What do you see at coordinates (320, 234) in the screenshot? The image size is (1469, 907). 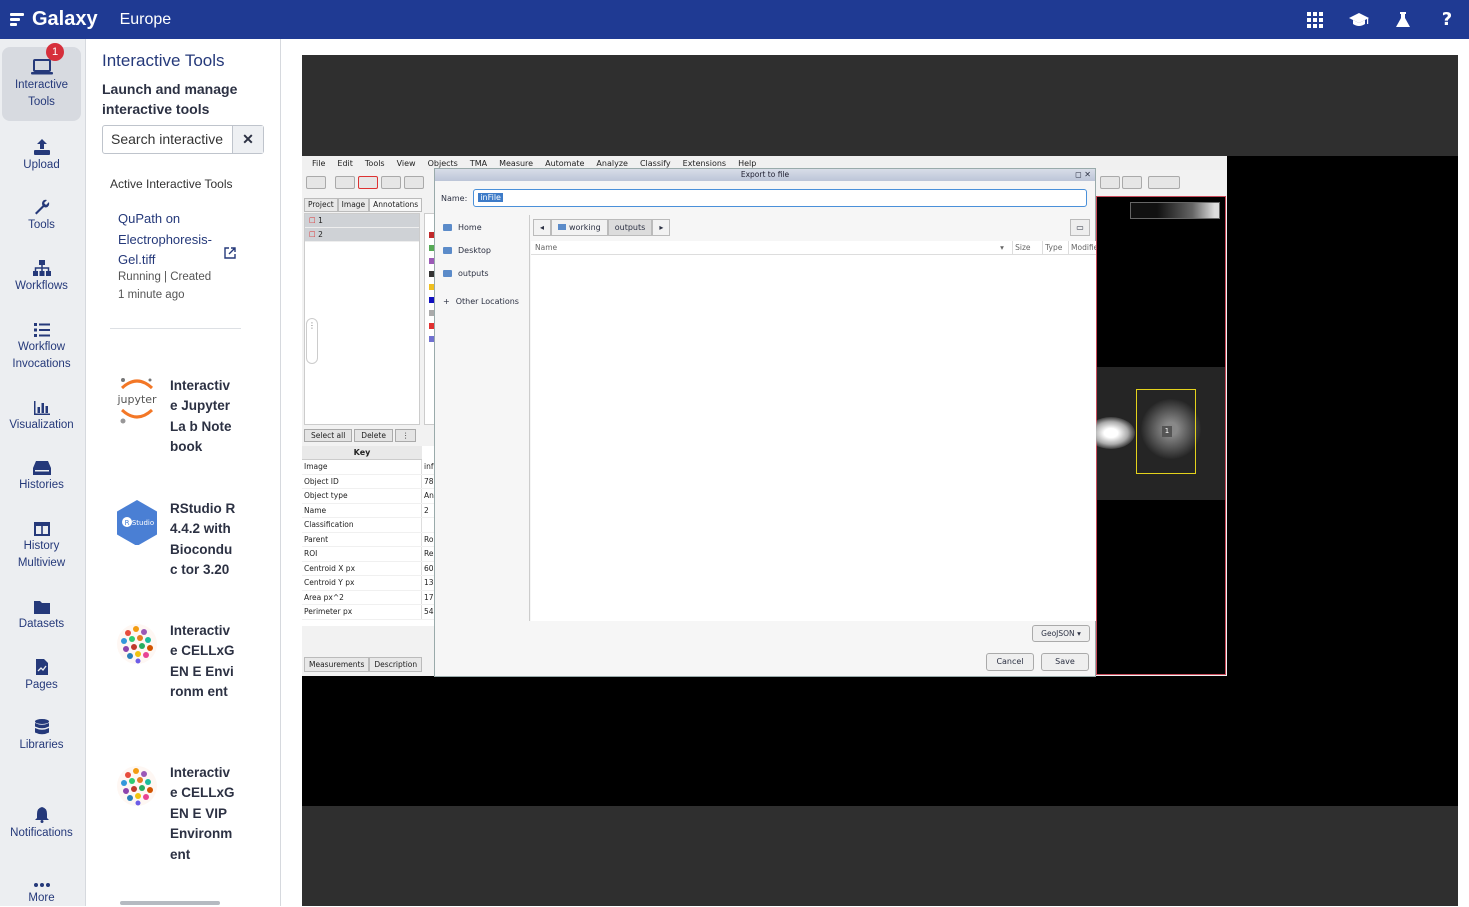 I see `annotation-label: 2` at bounding box center [320, 234].